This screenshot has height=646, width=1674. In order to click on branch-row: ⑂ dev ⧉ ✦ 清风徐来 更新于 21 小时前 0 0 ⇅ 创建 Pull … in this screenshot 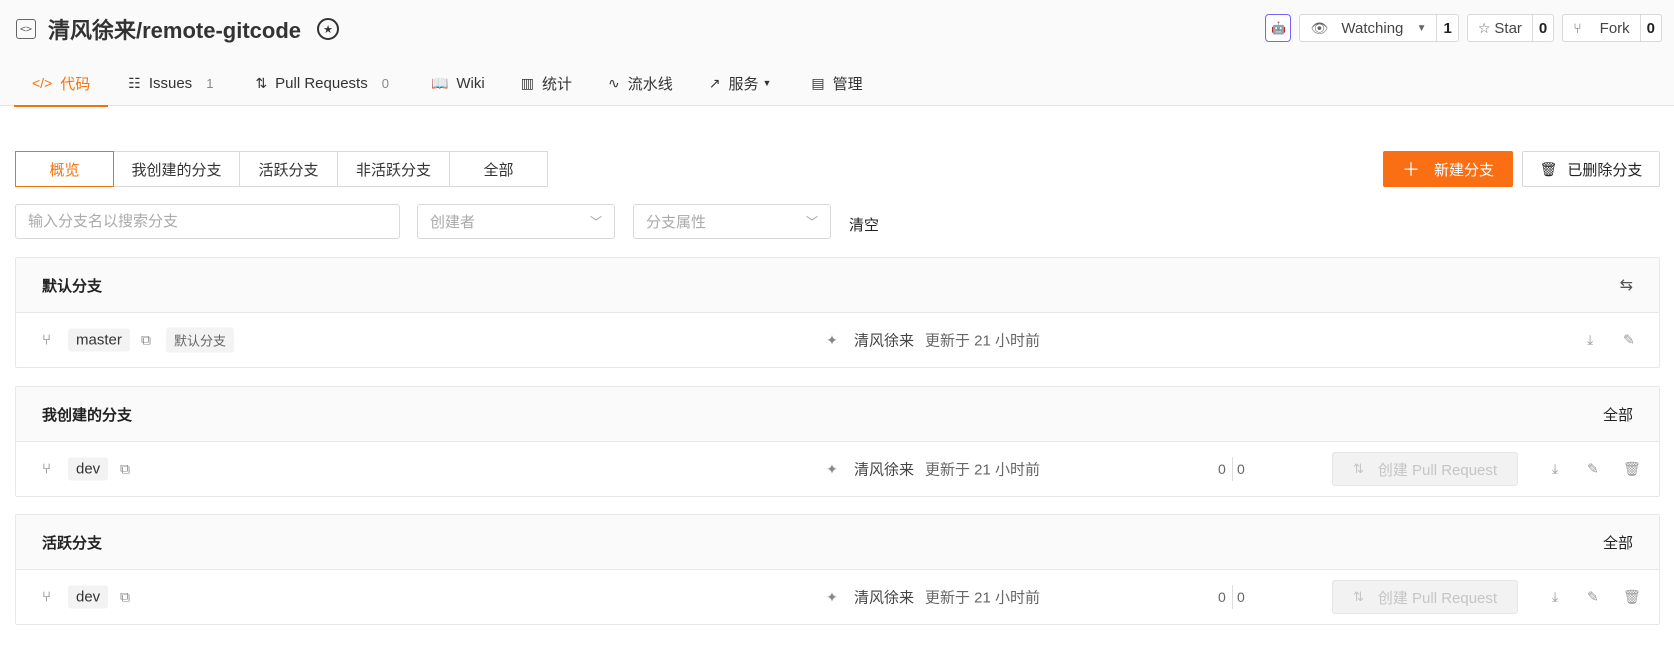, I will do `click(837, 469)`.